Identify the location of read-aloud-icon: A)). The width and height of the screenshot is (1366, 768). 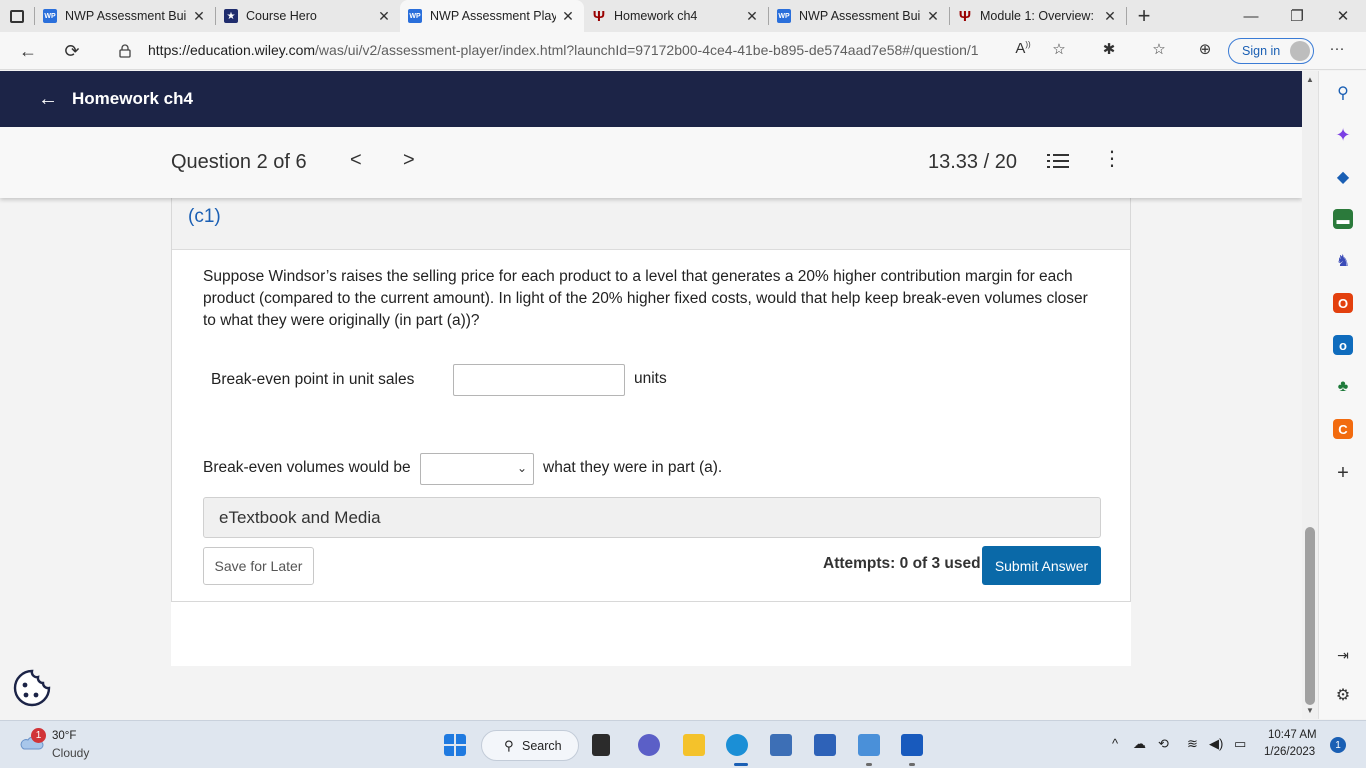
(1023, 48).